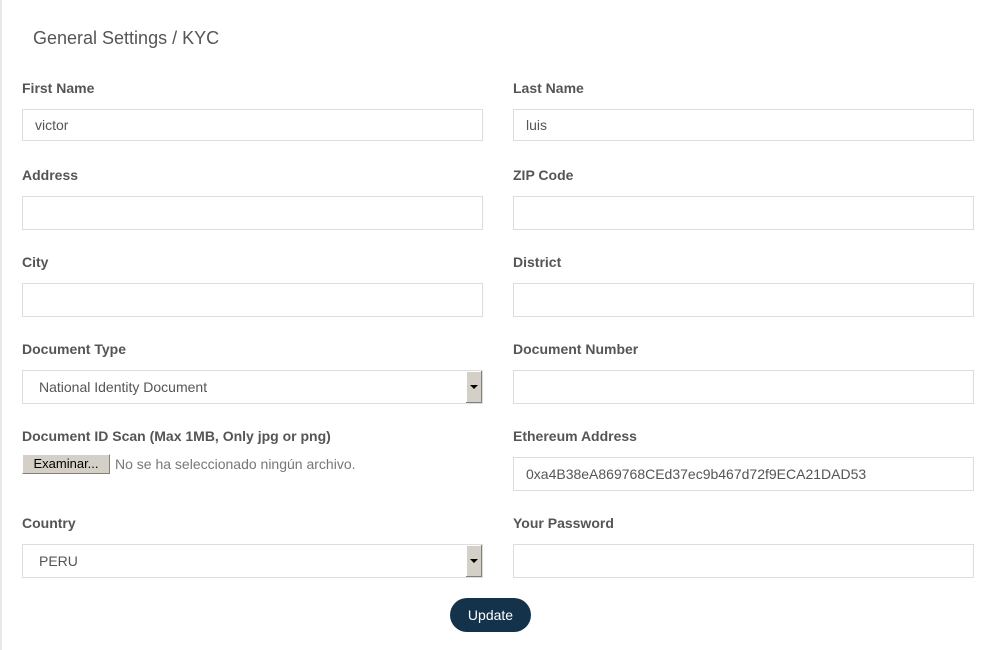  I want to click on last-name-label: Last Name, so click(548, 88).